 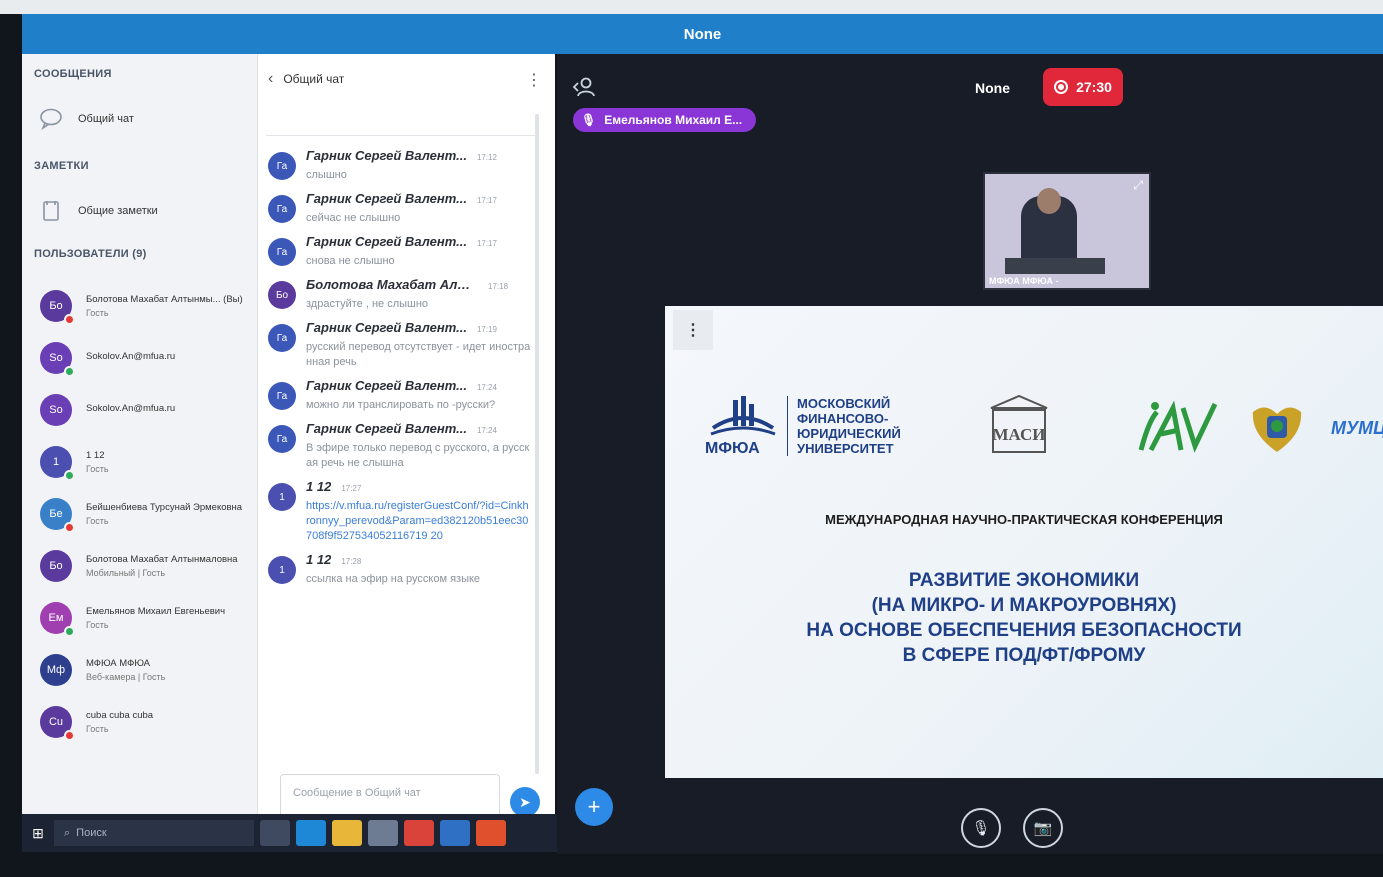 What do you see at coordinates (691, 7) in the screenshot?
I see `browser-top-strip` at bounding box center [691, 7].